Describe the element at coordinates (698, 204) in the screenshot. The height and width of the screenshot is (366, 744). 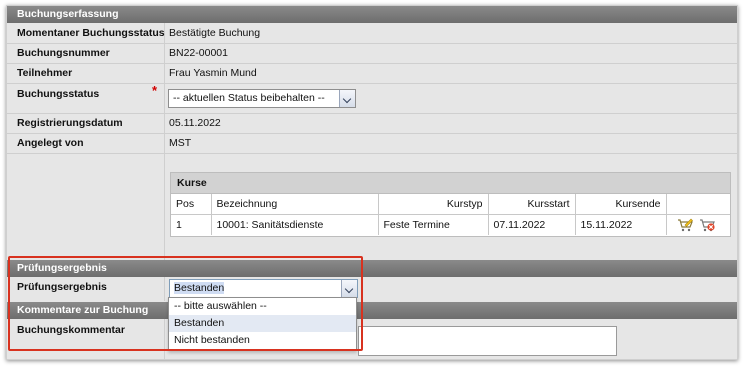
I see `column-header-actions` at that location.